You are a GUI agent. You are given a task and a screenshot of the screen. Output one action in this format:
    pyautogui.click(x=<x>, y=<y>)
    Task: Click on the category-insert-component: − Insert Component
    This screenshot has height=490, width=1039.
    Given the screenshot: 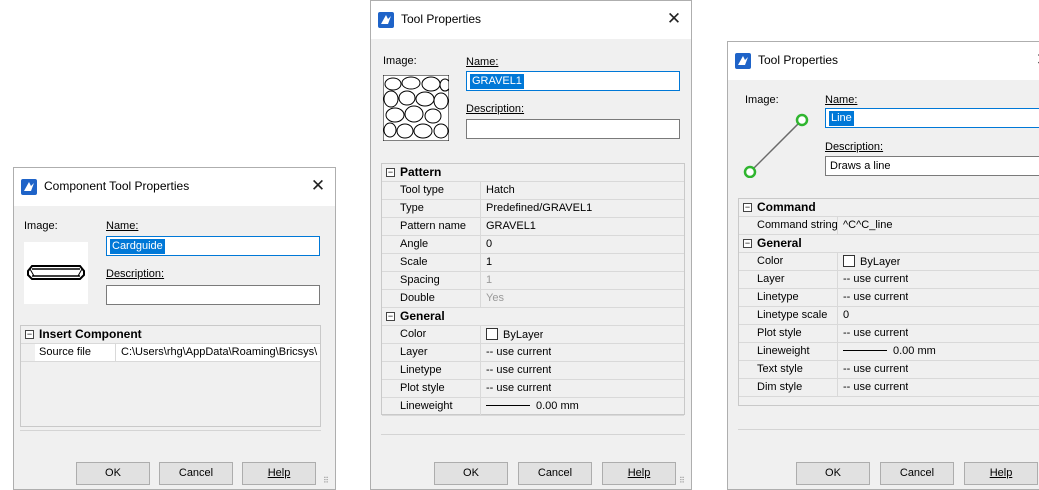 What is the action you would take?
    pyautogui.click(x=170, y=335)
    